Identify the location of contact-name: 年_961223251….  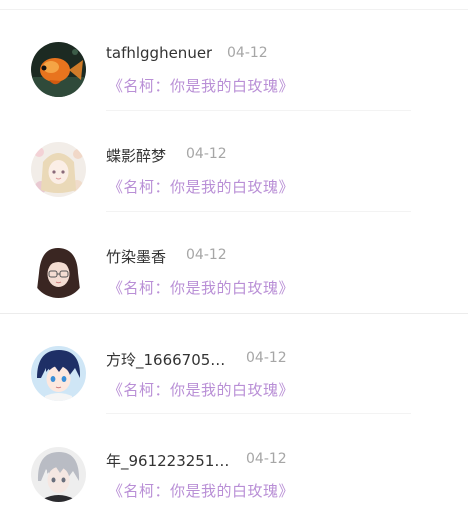
(168, 461).